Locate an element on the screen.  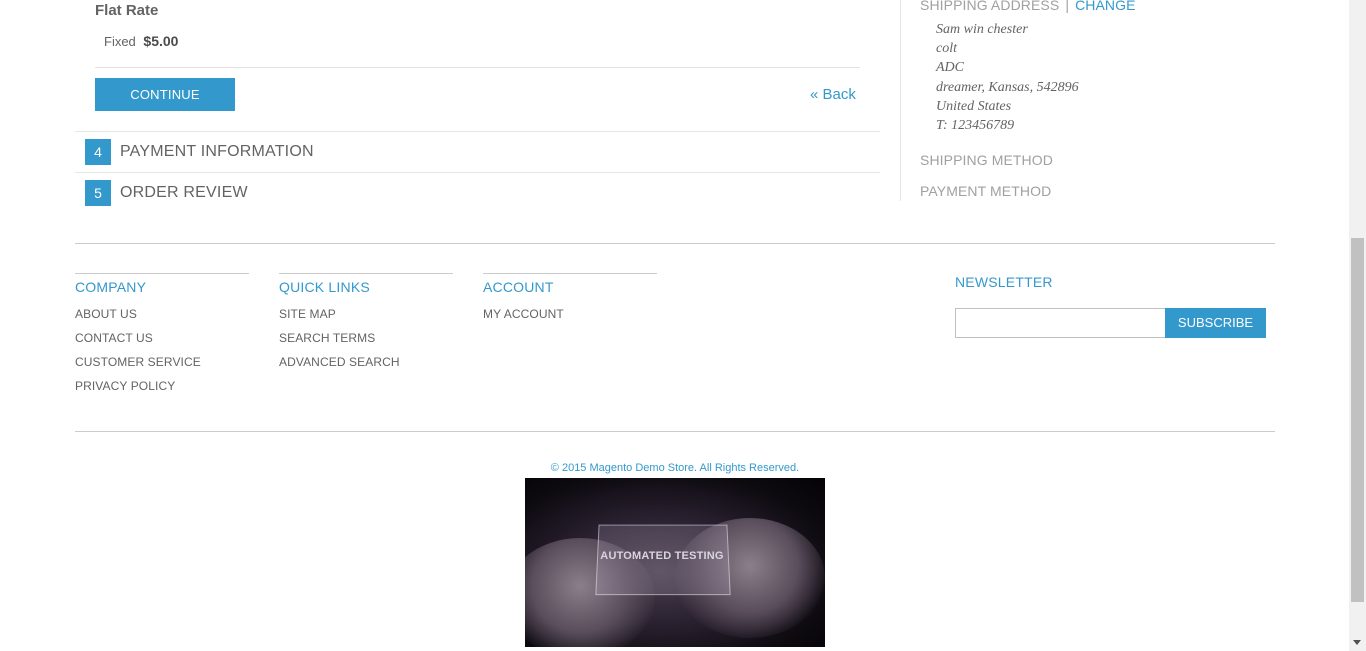
address-line: dreamer, Kansas, 542896 is located at coordinates (1007, 87).